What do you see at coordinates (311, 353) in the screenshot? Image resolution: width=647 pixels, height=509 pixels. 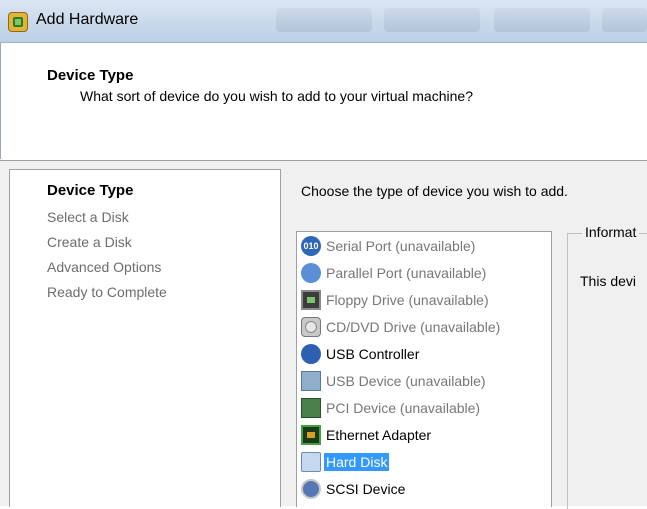 I see `usb-controller-icon` at bounding box center [311, 353].